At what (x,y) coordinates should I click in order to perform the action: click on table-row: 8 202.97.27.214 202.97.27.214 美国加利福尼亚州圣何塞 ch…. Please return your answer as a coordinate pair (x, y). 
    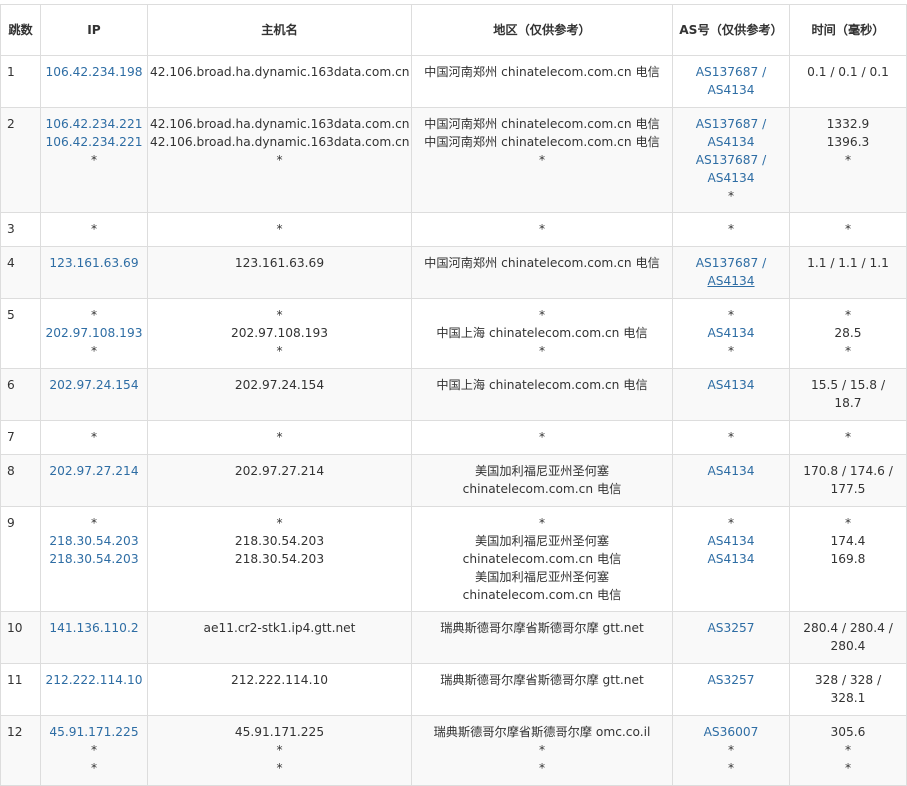
    Looking at the image, I should click on (453, 480).